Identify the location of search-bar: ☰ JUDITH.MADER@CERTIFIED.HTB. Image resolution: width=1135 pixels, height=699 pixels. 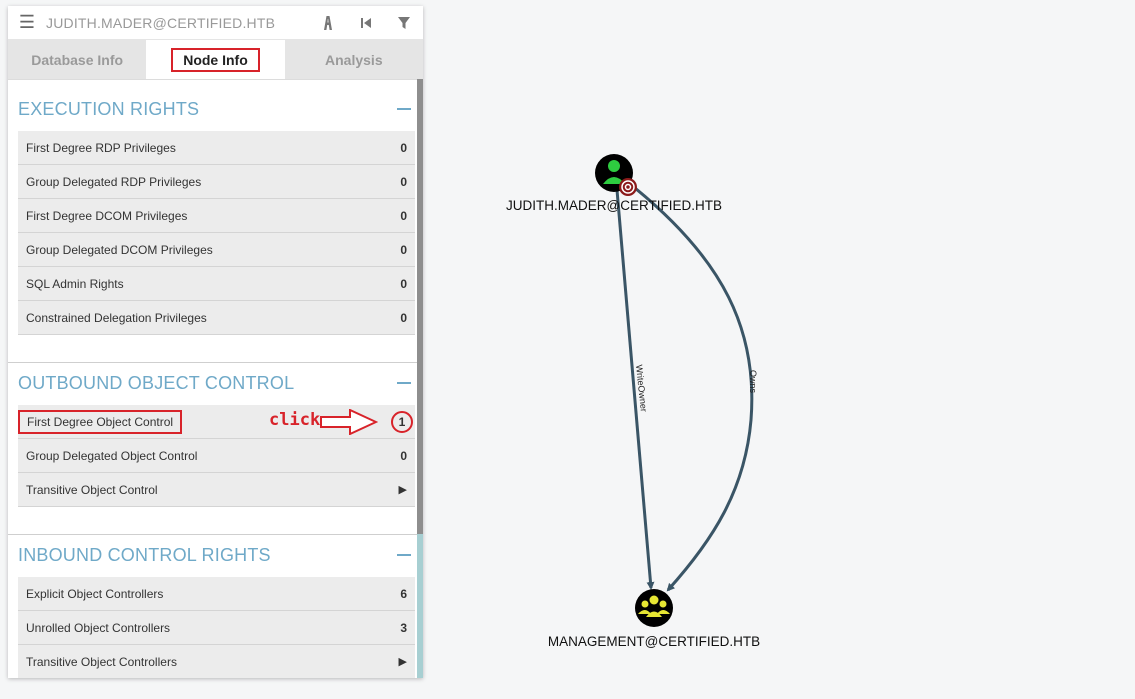
(215, 23).